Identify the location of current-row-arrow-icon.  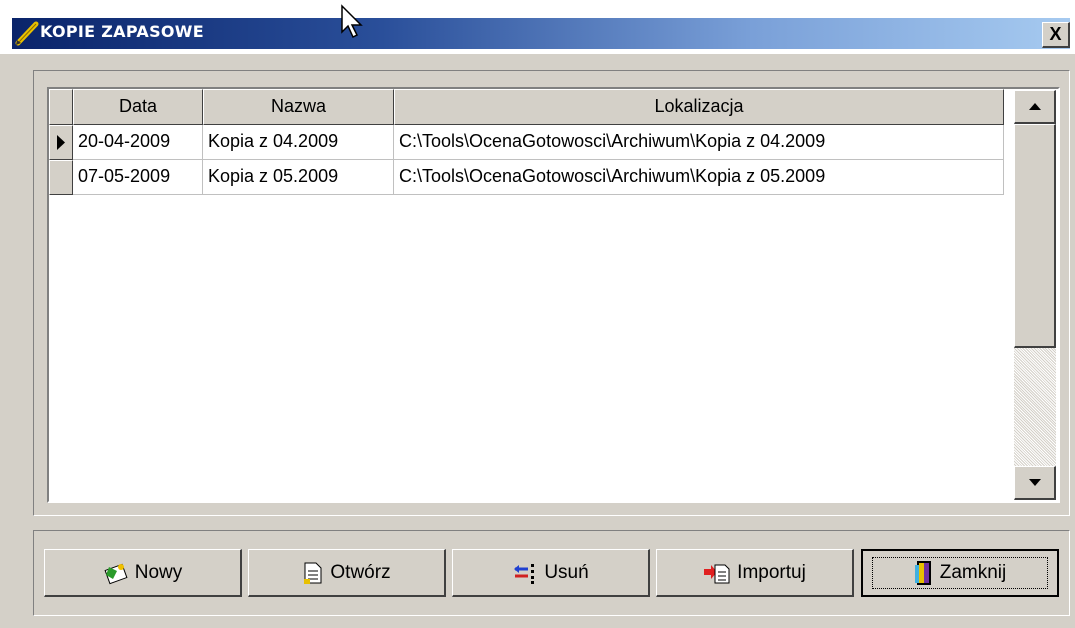
(61, 142).